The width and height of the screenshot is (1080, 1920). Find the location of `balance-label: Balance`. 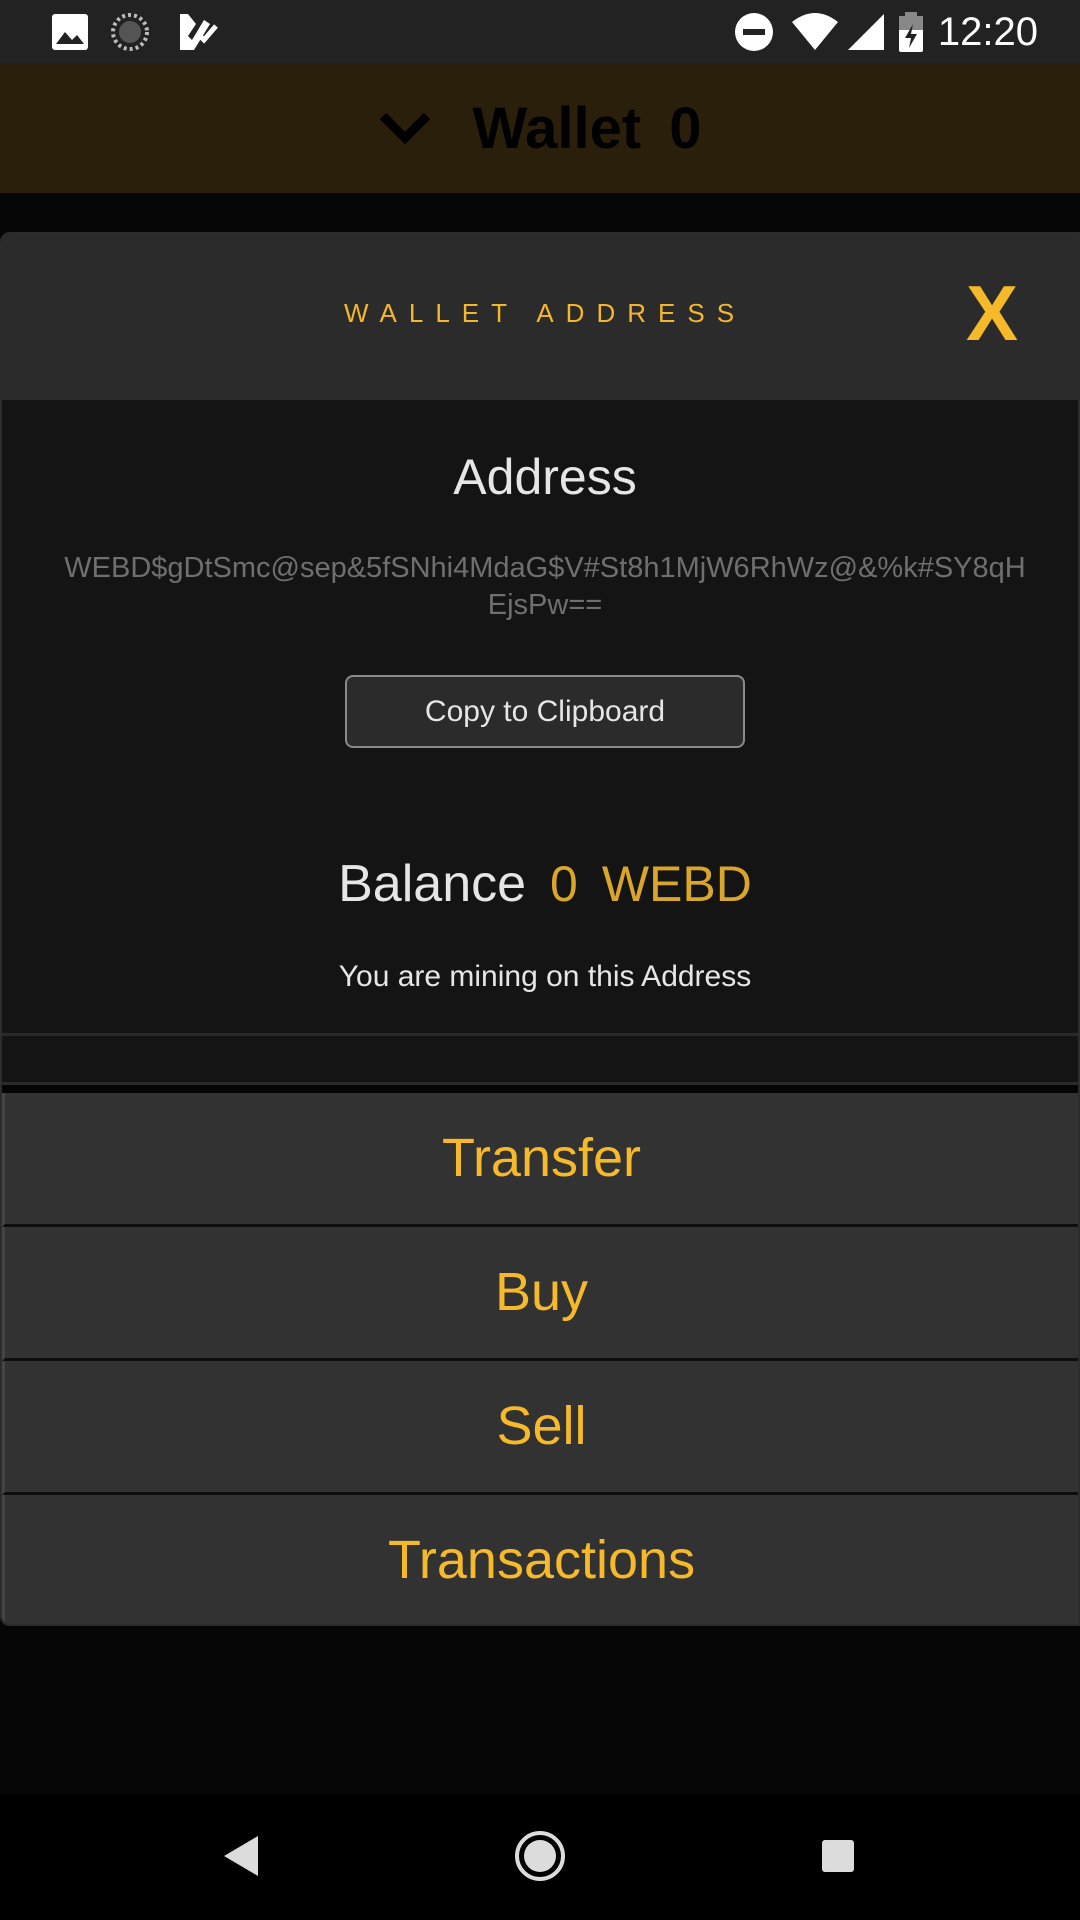

balance-label: Balance is located at coordinates (432, 884).